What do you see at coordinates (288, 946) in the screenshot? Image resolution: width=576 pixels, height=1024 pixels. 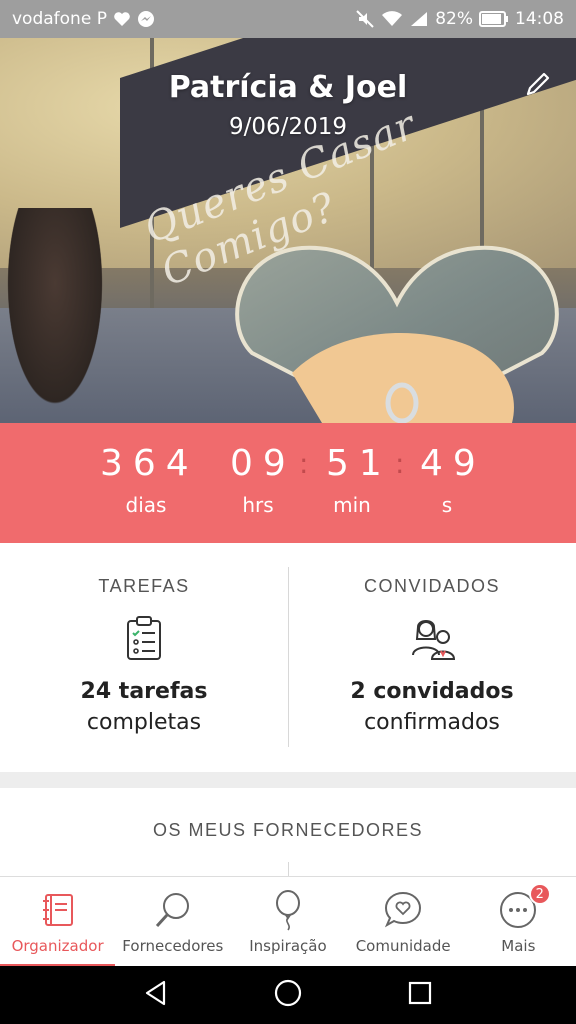 I see `nav-label: Inspiração` at bounding box center [288, 946].